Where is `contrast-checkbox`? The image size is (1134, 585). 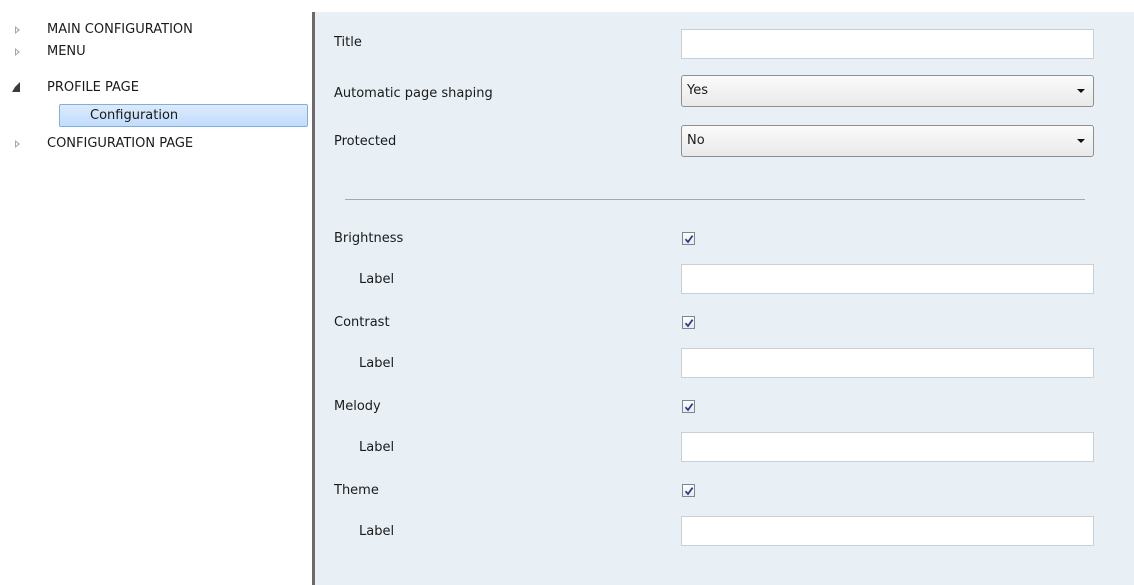
contrast-checkbox is located at coordinates (688, 322).